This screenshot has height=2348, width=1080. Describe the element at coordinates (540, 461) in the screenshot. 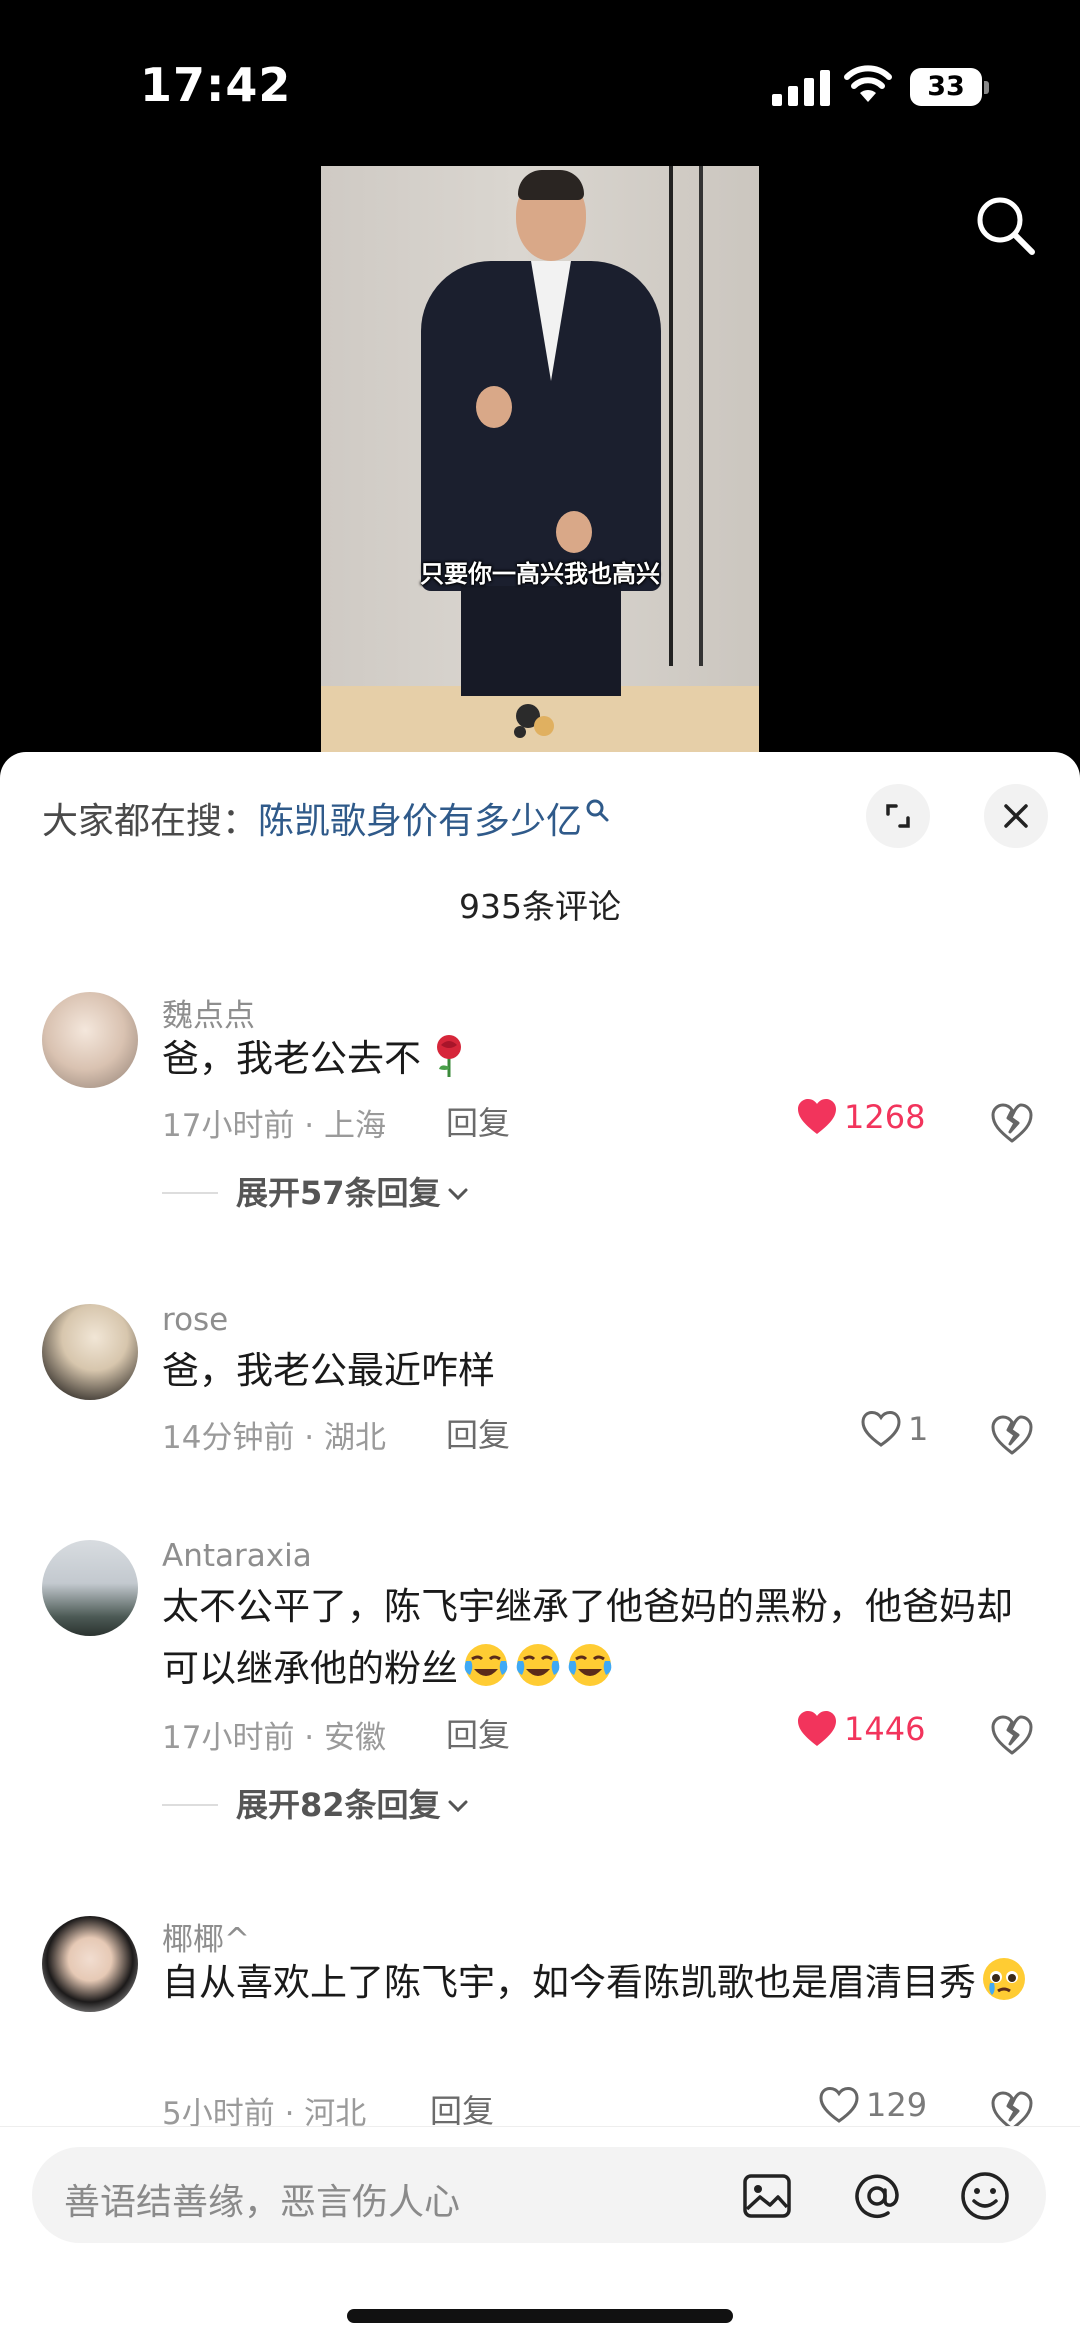

I see `video-player: 只要你一高兴我也高兴` at that location.